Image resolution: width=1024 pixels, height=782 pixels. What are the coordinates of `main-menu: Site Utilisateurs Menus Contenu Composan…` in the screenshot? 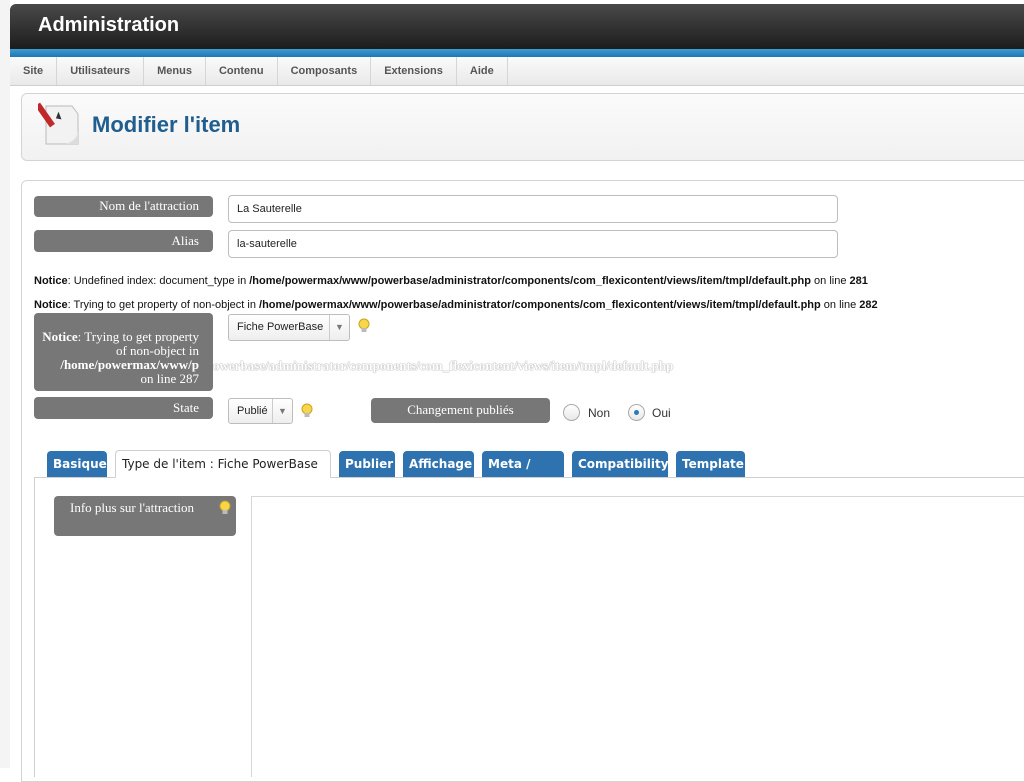 It's located at (517, 71).